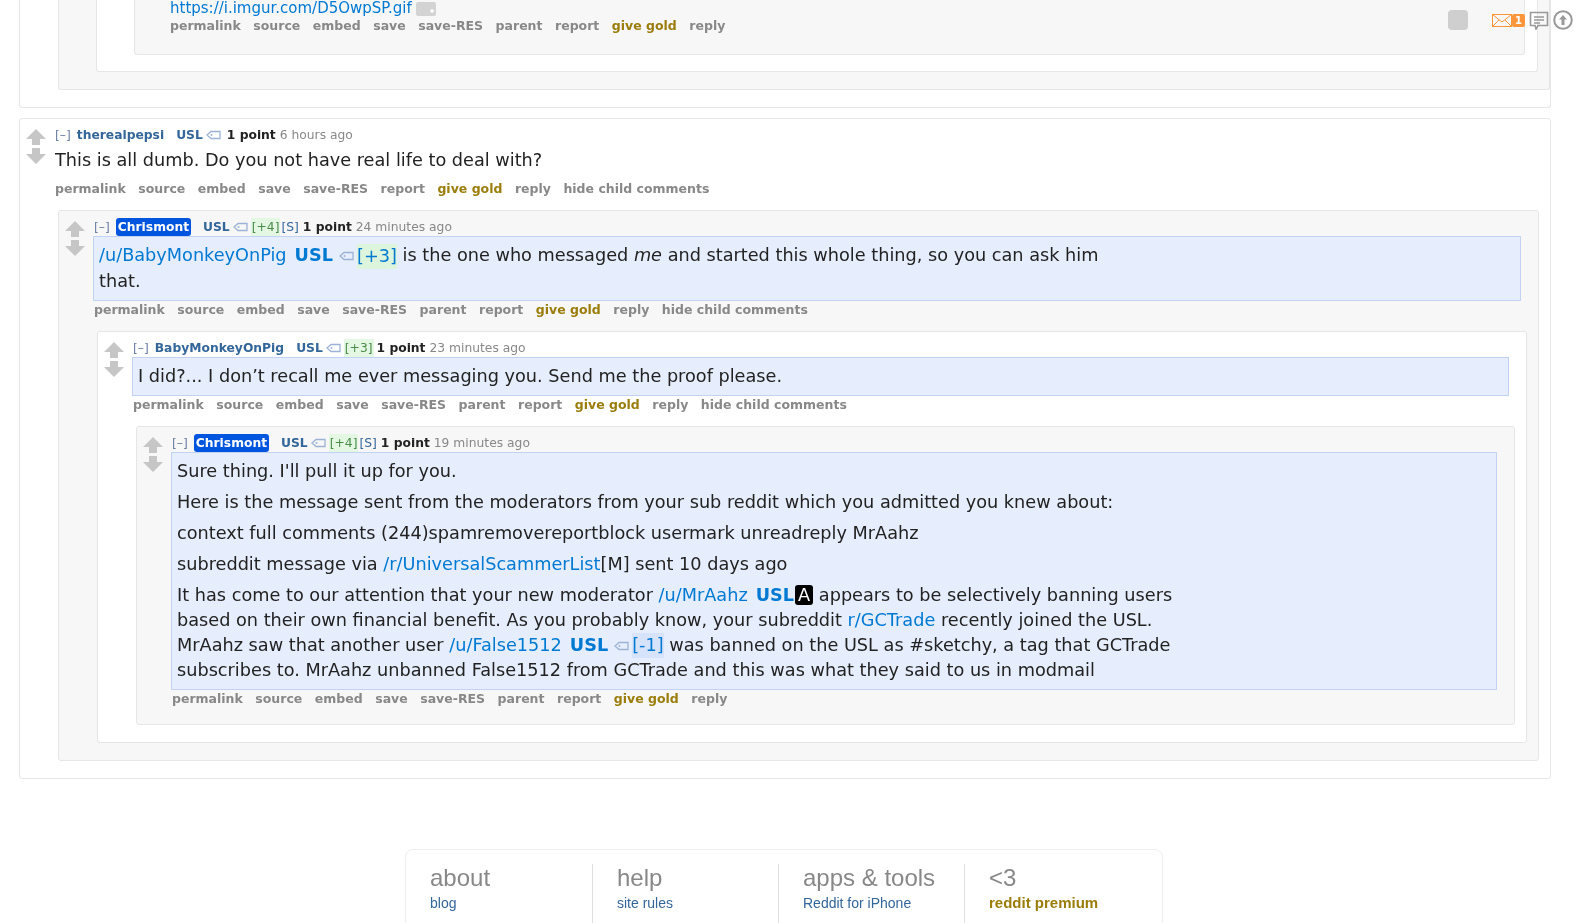 Image resolution: width=1577 pixels, height=923 pixels. Describe the element at coordinates (1458, 20) in the screenshot. I see `square-icon` at that location.